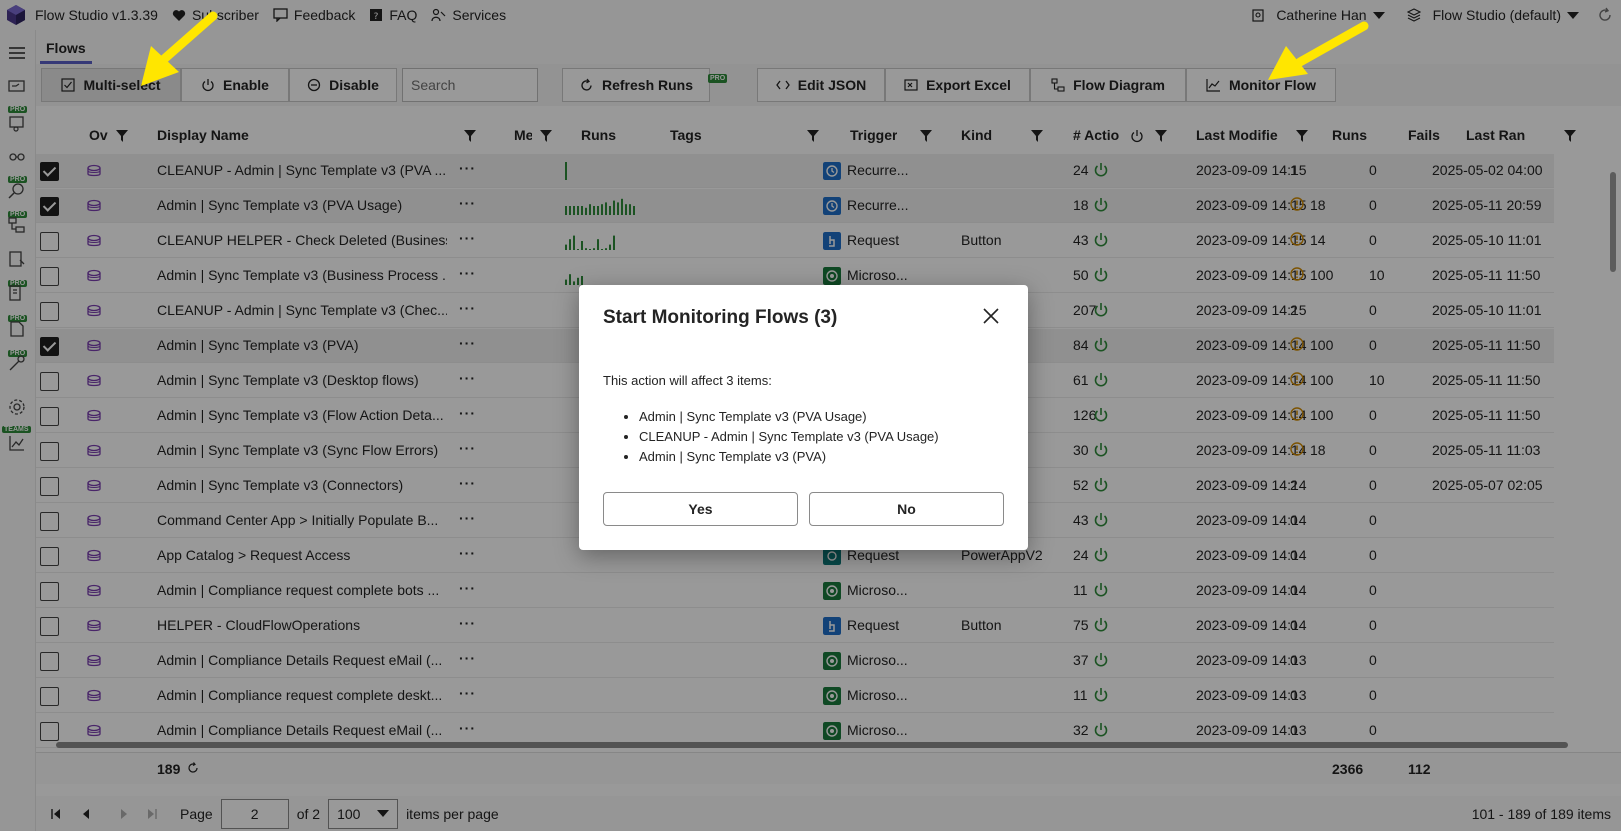 This screenshot has height=831, width=1621. What do you see at coordinates (789, 457) in the screenshot?
I see `affected-item: Admin | Sync Template v3 (PVA)` at bounding box center [789, 457].